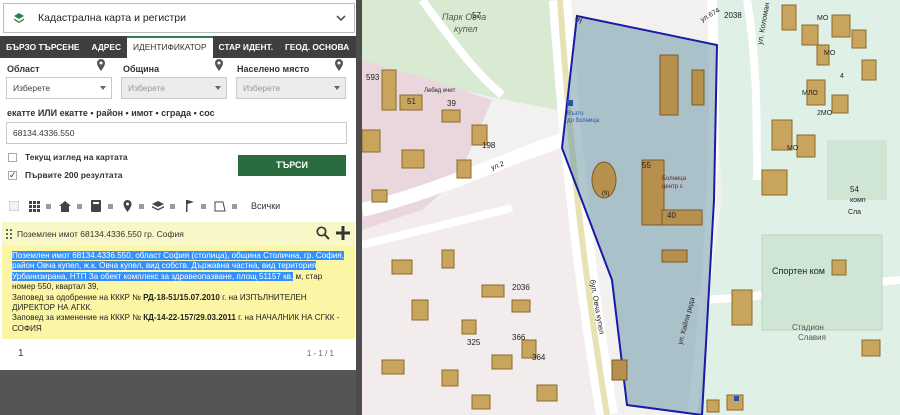 The image size is (900, 415). I want to click on first-200-option: ✓ Първите 200 резултата, so click(65, 175).